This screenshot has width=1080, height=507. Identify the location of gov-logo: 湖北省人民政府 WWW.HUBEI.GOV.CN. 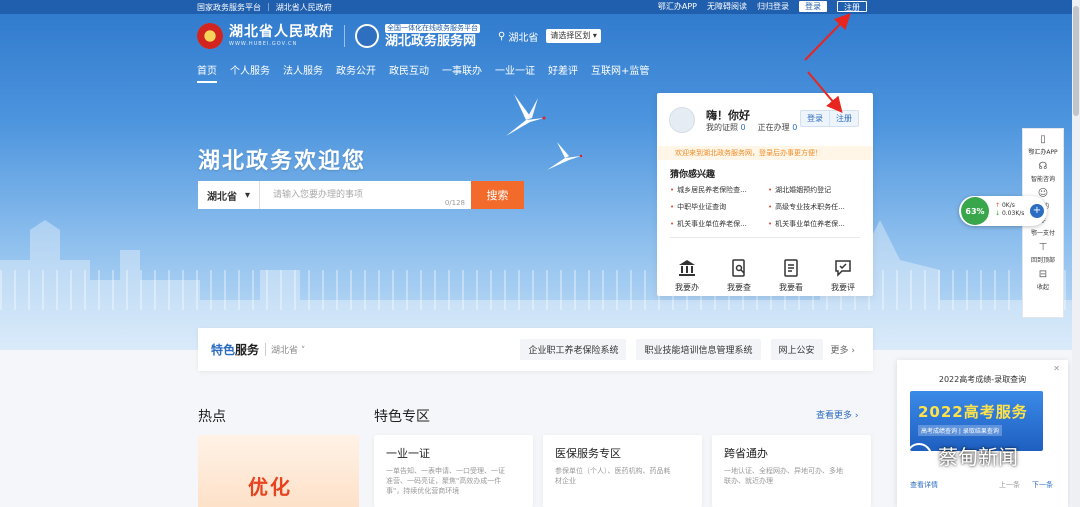
(281, 36).